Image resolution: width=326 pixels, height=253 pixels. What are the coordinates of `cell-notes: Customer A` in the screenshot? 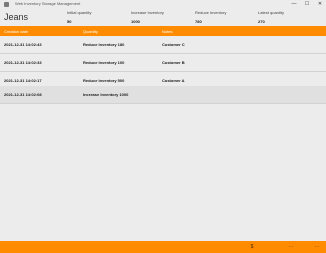 It's located at (173, 80).